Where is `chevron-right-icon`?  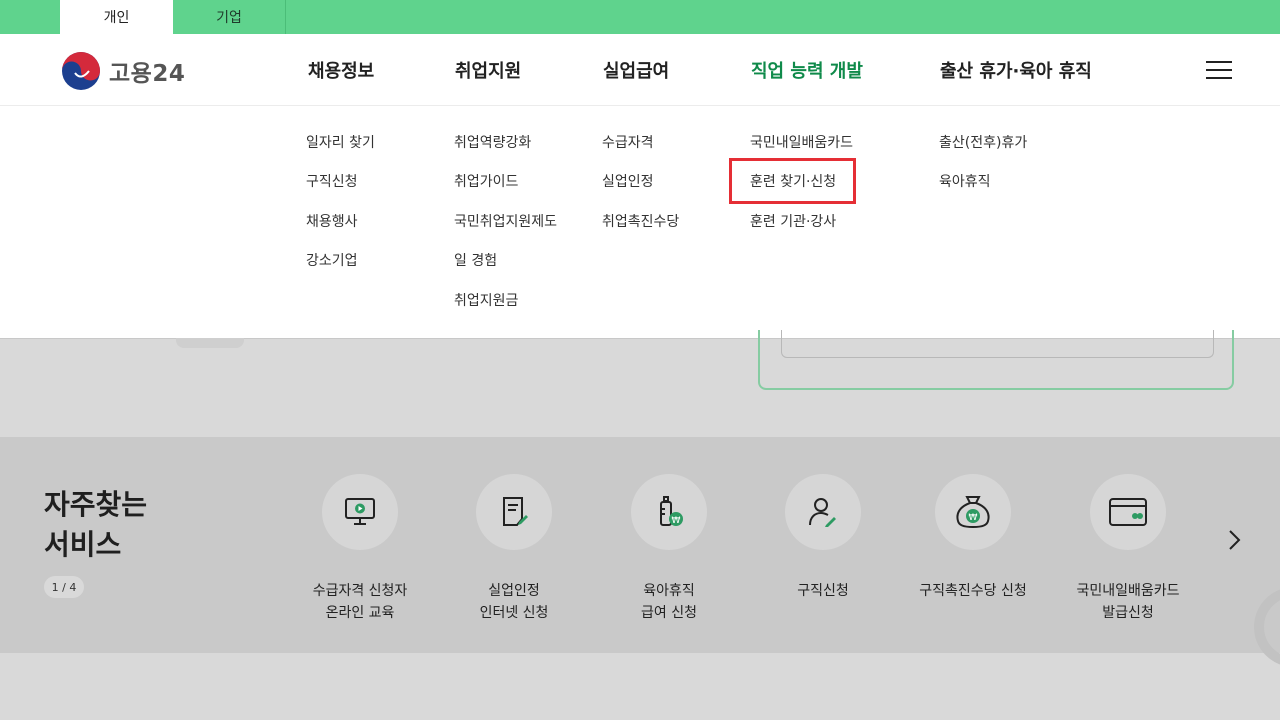
chevron-right-icon is located at coordinates (1234, 540).